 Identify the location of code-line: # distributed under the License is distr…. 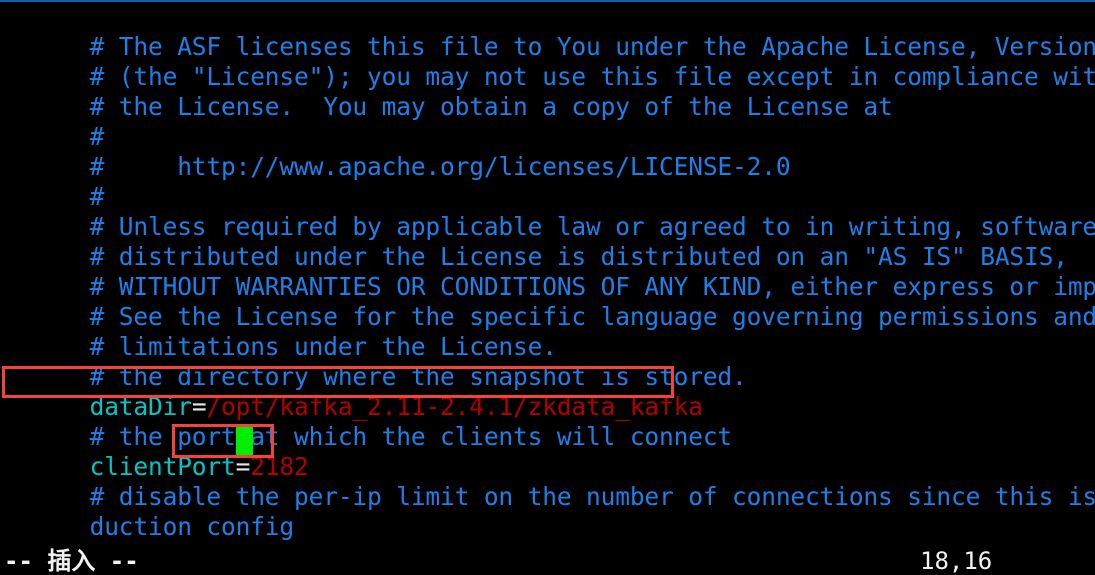
(535, 241).